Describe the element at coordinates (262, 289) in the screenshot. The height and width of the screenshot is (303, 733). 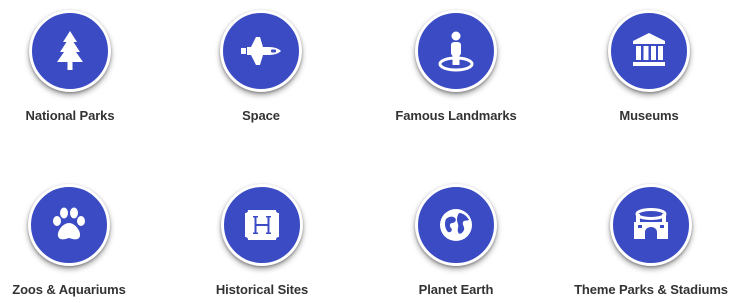
I see `category-label: Historical Sites` at that location.